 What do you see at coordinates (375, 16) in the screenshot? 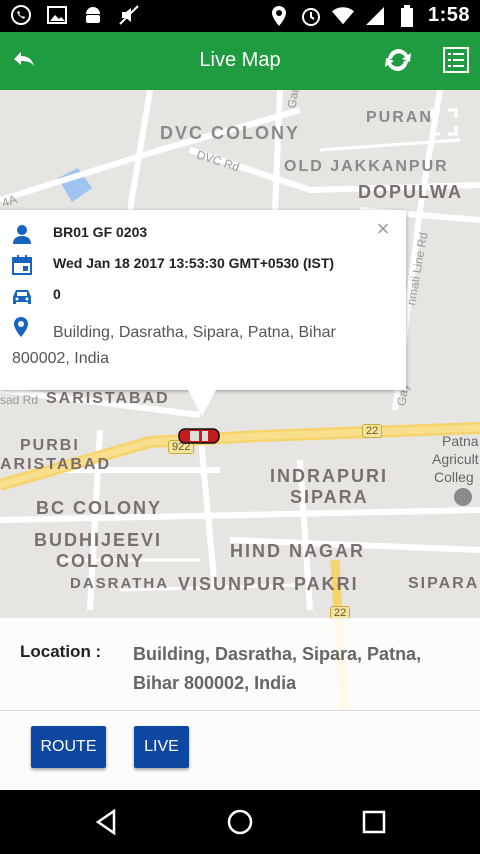
I see `signal-icon` at bounding box center [375, 16].